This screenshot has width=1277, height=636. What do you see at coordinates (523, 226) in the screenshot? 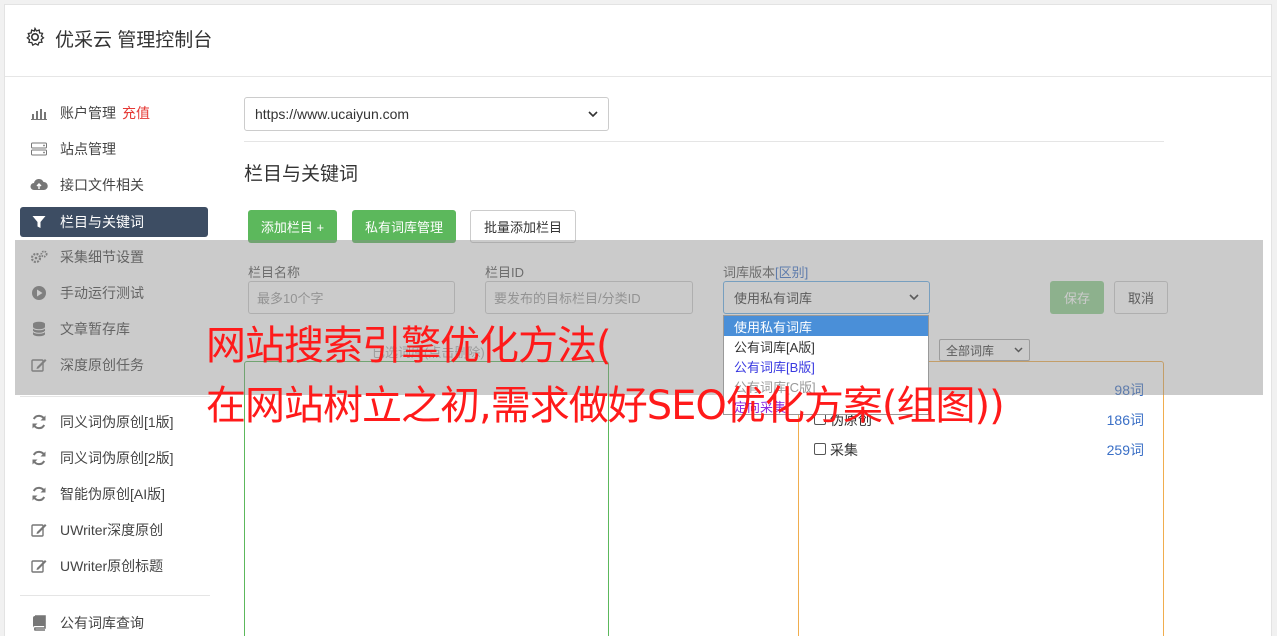
I see `batch-add-button: 批量添加栏目` at bounding box center [523, 226].